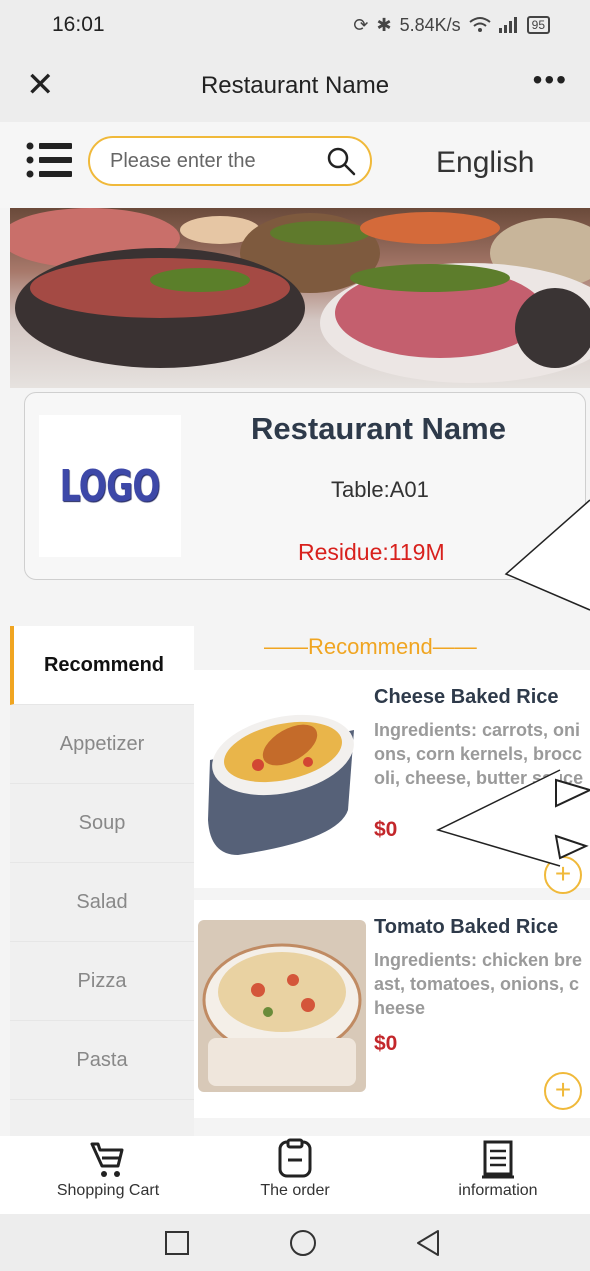 The height and width of the screenshot is (1271, 590). I want to click on system-nav-bar, so click(295, 1242).